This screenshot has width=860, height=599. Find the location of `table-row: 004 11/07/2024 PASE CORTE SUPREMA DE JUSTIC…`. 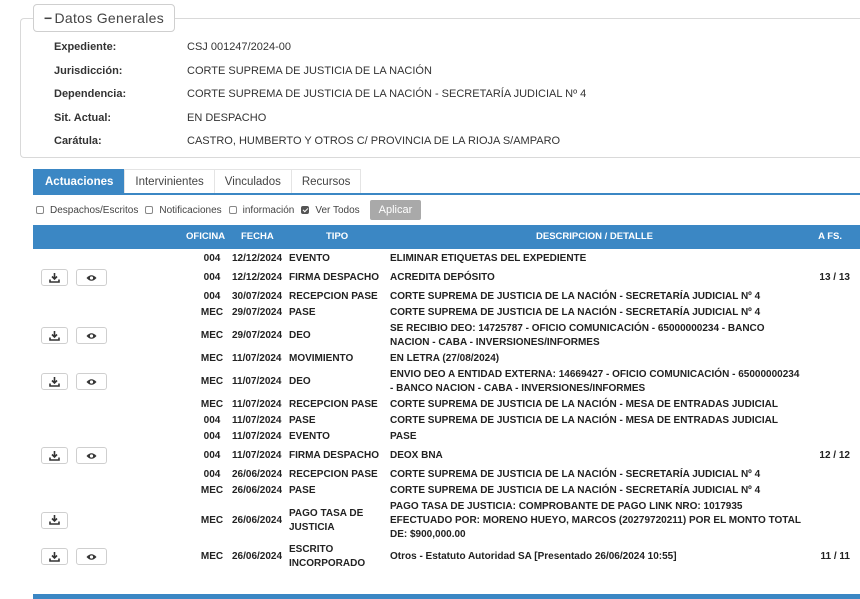

table-row: 004 11/07/2024 PASE CORTE SUPREMA DE JUSTIC… is located at coordinates (446, 421).